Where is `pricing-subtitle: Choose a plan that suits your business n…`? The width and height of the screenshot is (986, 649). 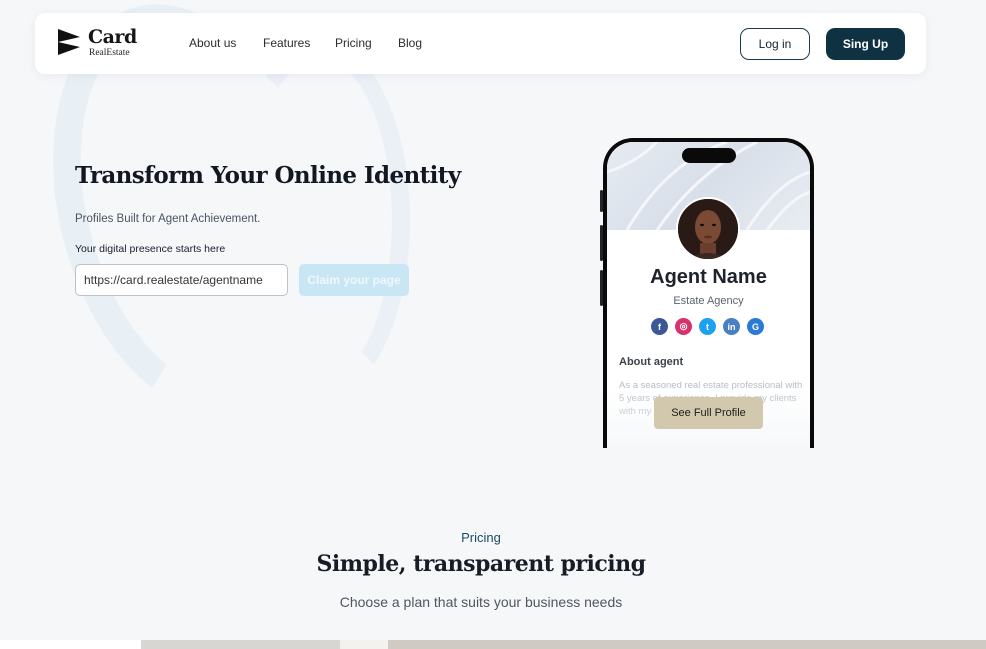
pricing-subtitle: Choose a plan that suits your business n… is located at coordinates (481, 602).